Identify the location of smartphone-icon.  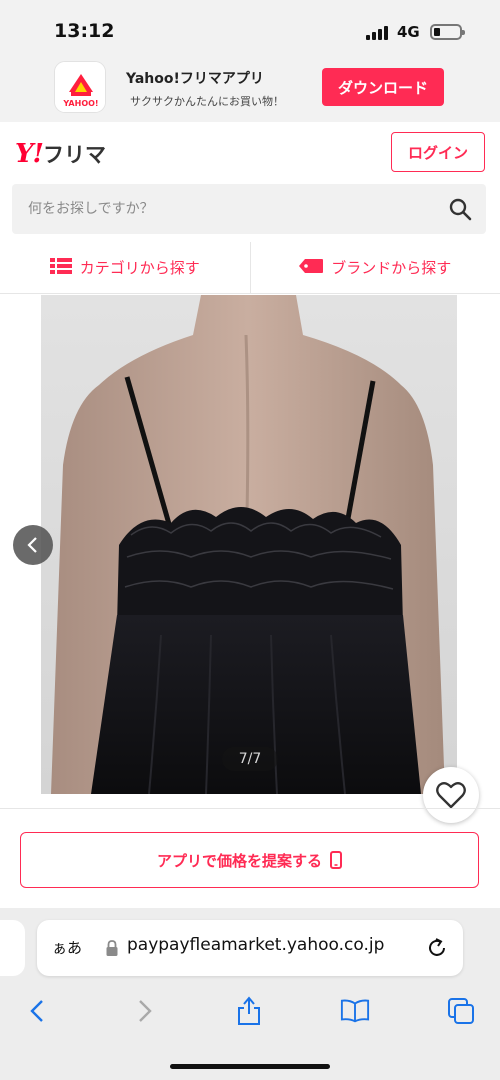
(336, 860).